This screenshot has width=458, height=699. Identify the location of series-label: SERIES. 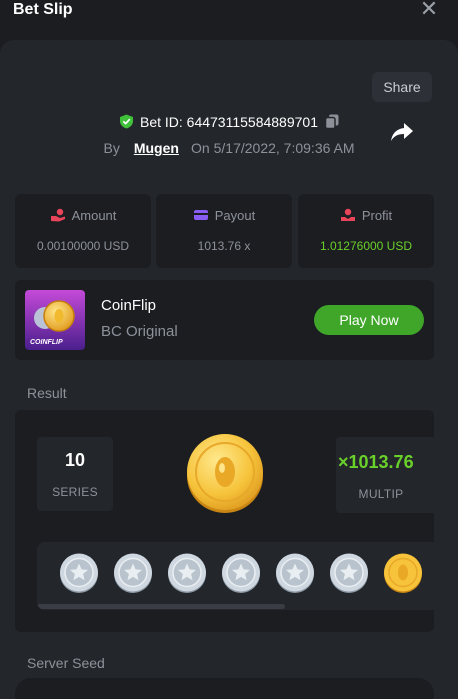
(75, 492).